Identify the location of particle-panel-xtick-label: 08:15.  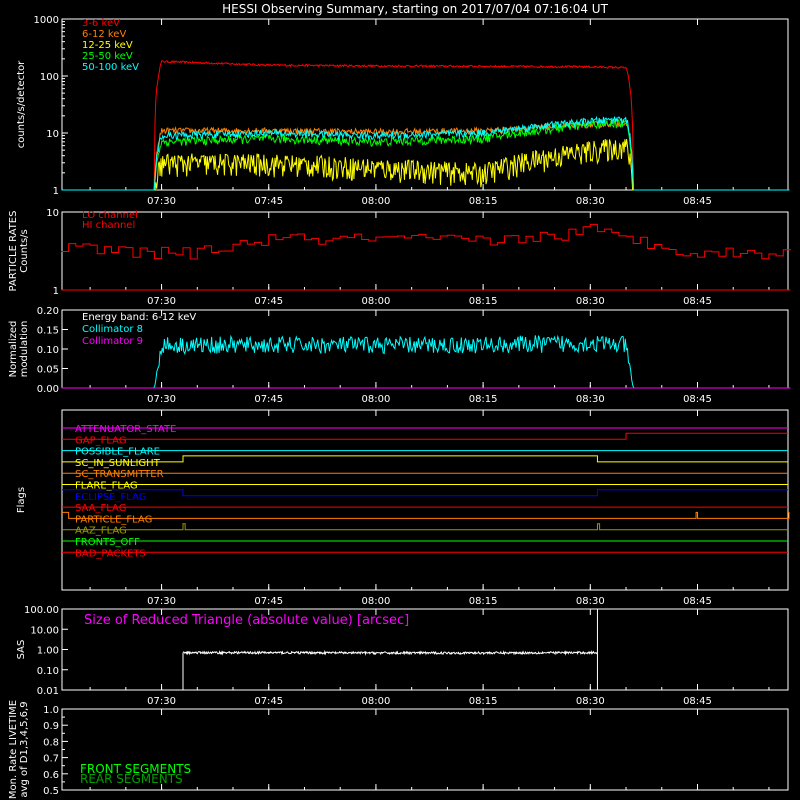
(483, 301).